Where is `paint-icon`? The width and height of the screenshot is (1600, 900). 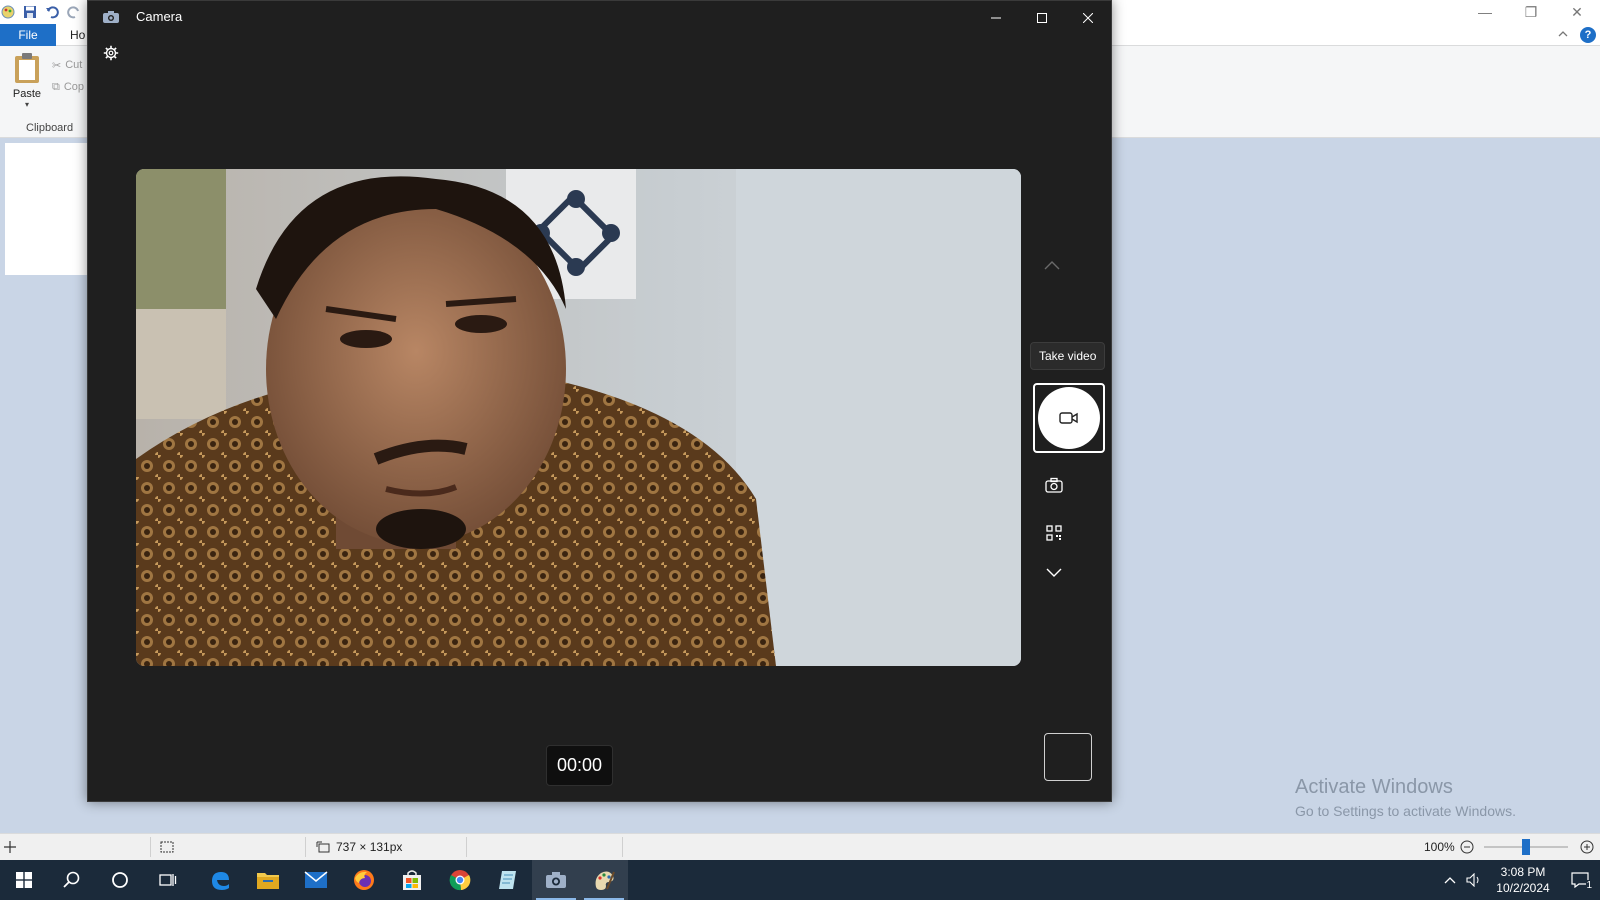 paint-icon is located at coordinates (605, 880).